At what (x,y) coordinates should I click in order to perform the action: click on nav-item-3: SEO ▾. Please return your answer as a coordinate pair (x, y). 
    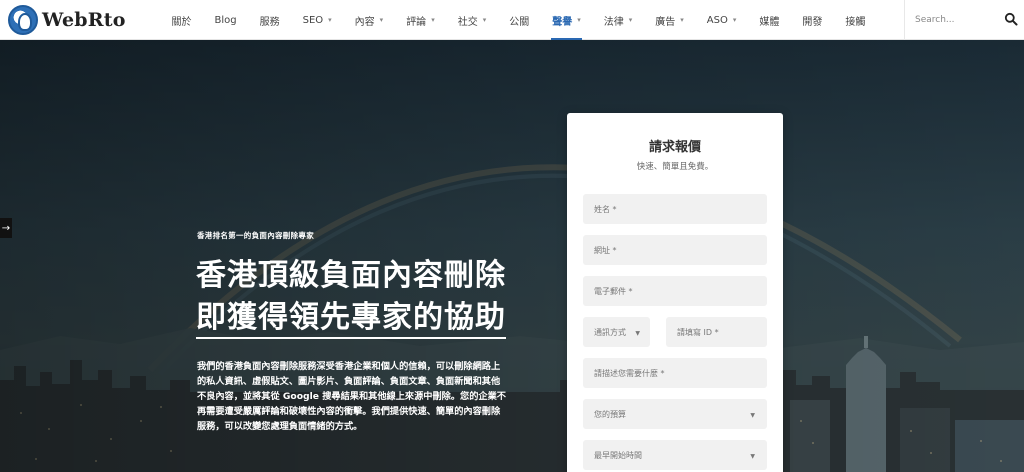
    Looking at the image, I should click on (317, 20).